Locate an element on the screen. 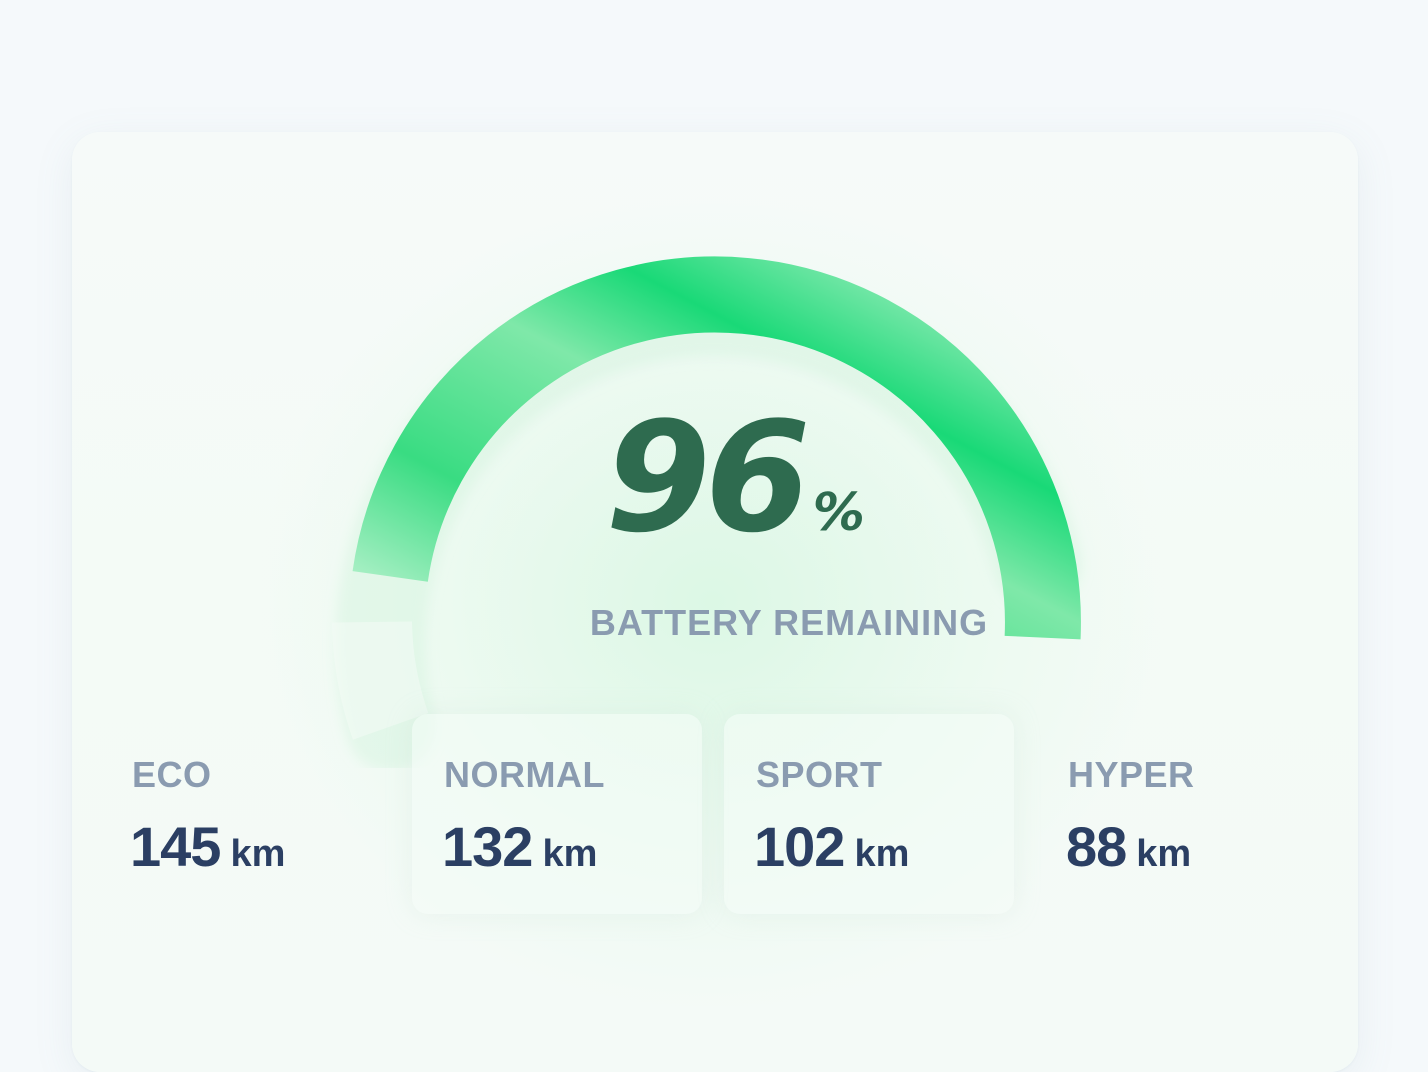 This screenshot has height=1072, width=1428. mode-normal: NORMAL 132 km is located at coordinates (557, 814).